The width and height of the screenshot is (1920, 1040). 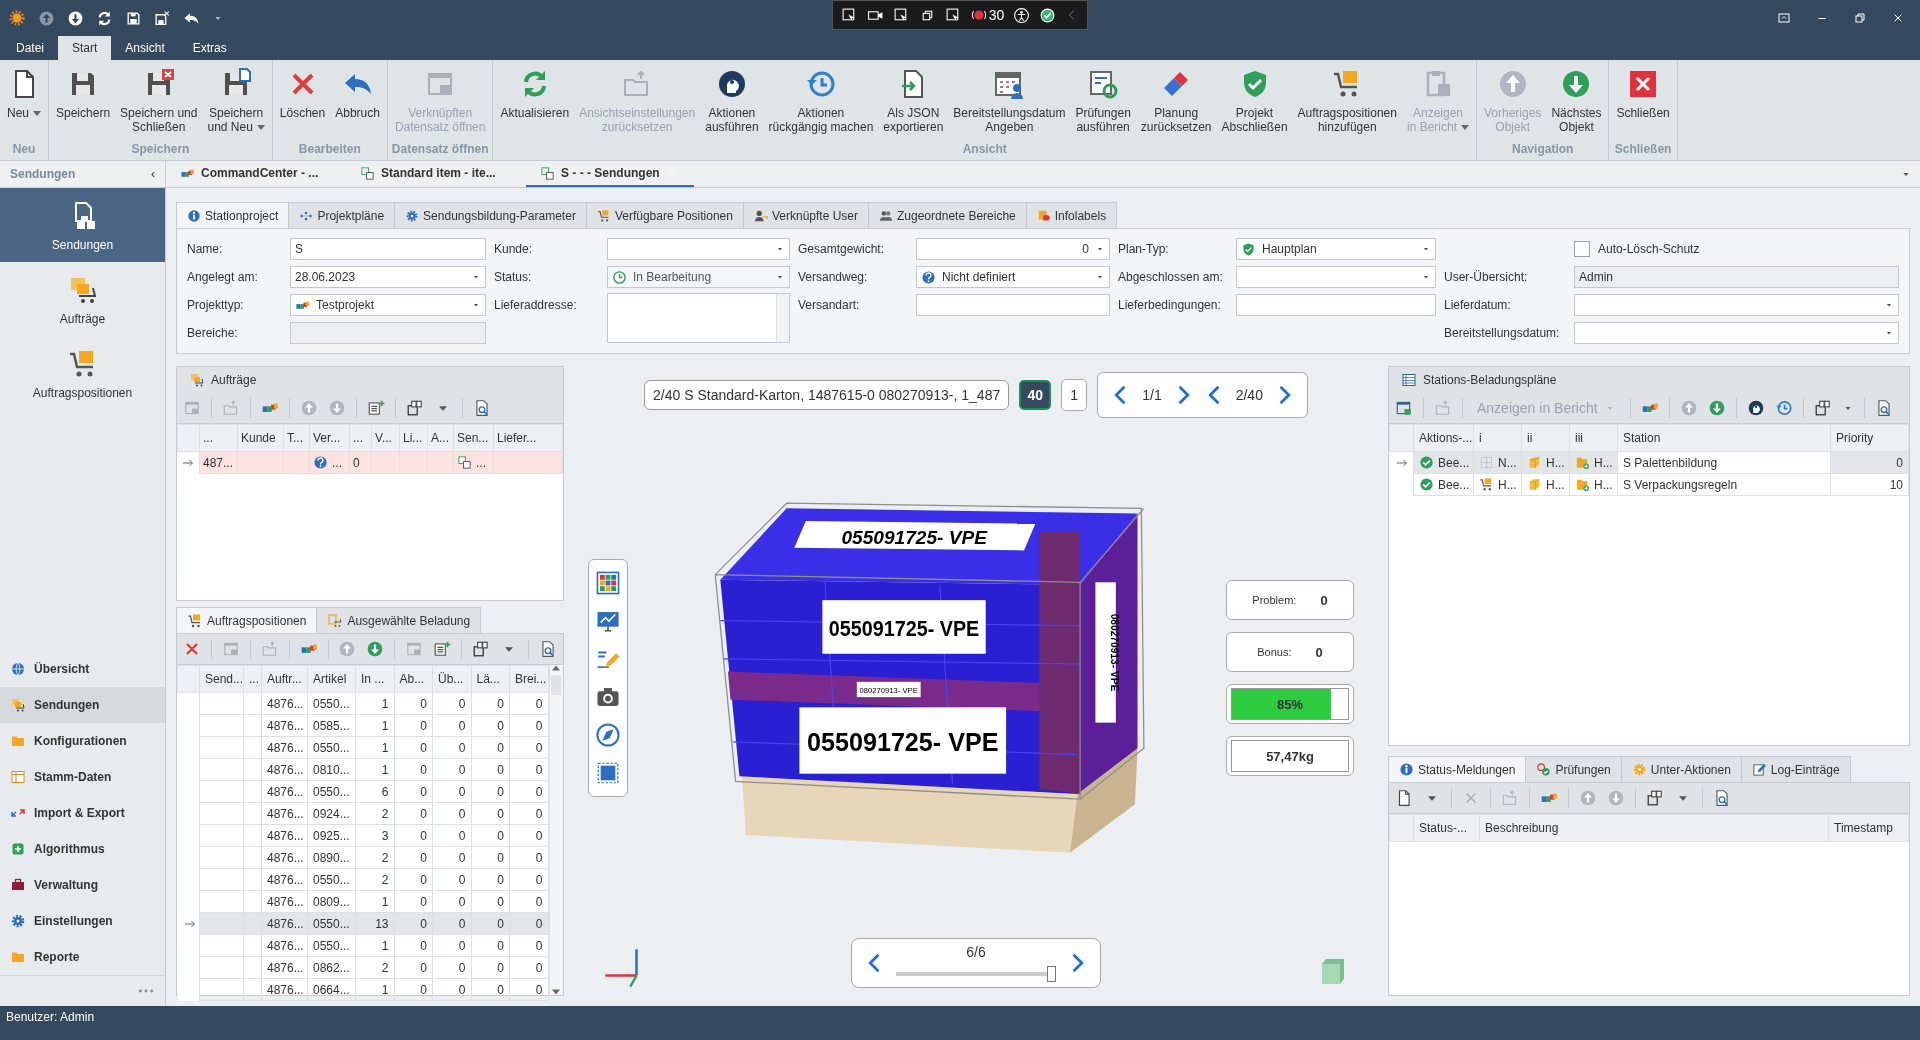 I want to click on ribbon-button: Nächstes Objekt, so click(x=1576, y=101).